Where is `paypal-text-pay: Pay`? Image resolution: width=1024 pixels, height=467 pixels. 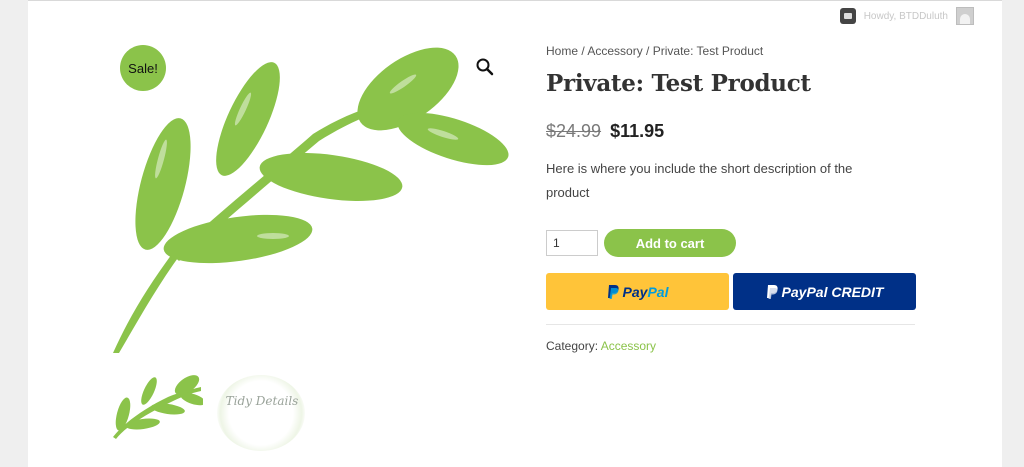
paypal-text-pay: Pay is located at coordinates (635, 291).